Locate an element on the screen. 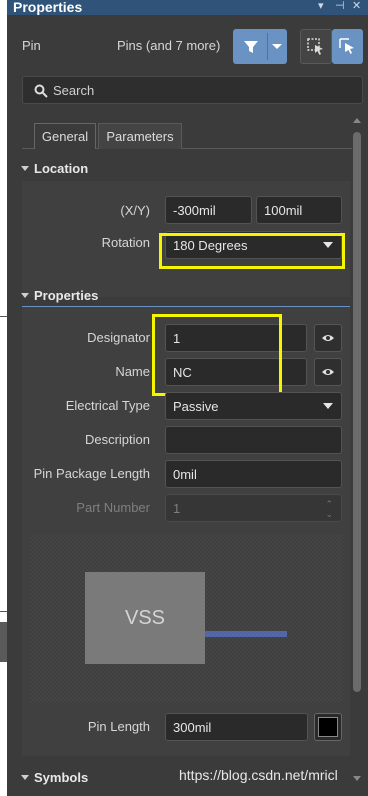 The height and width of the screenshot is (796, 368). x-field: -300mil is located at coordinates (208, 210).